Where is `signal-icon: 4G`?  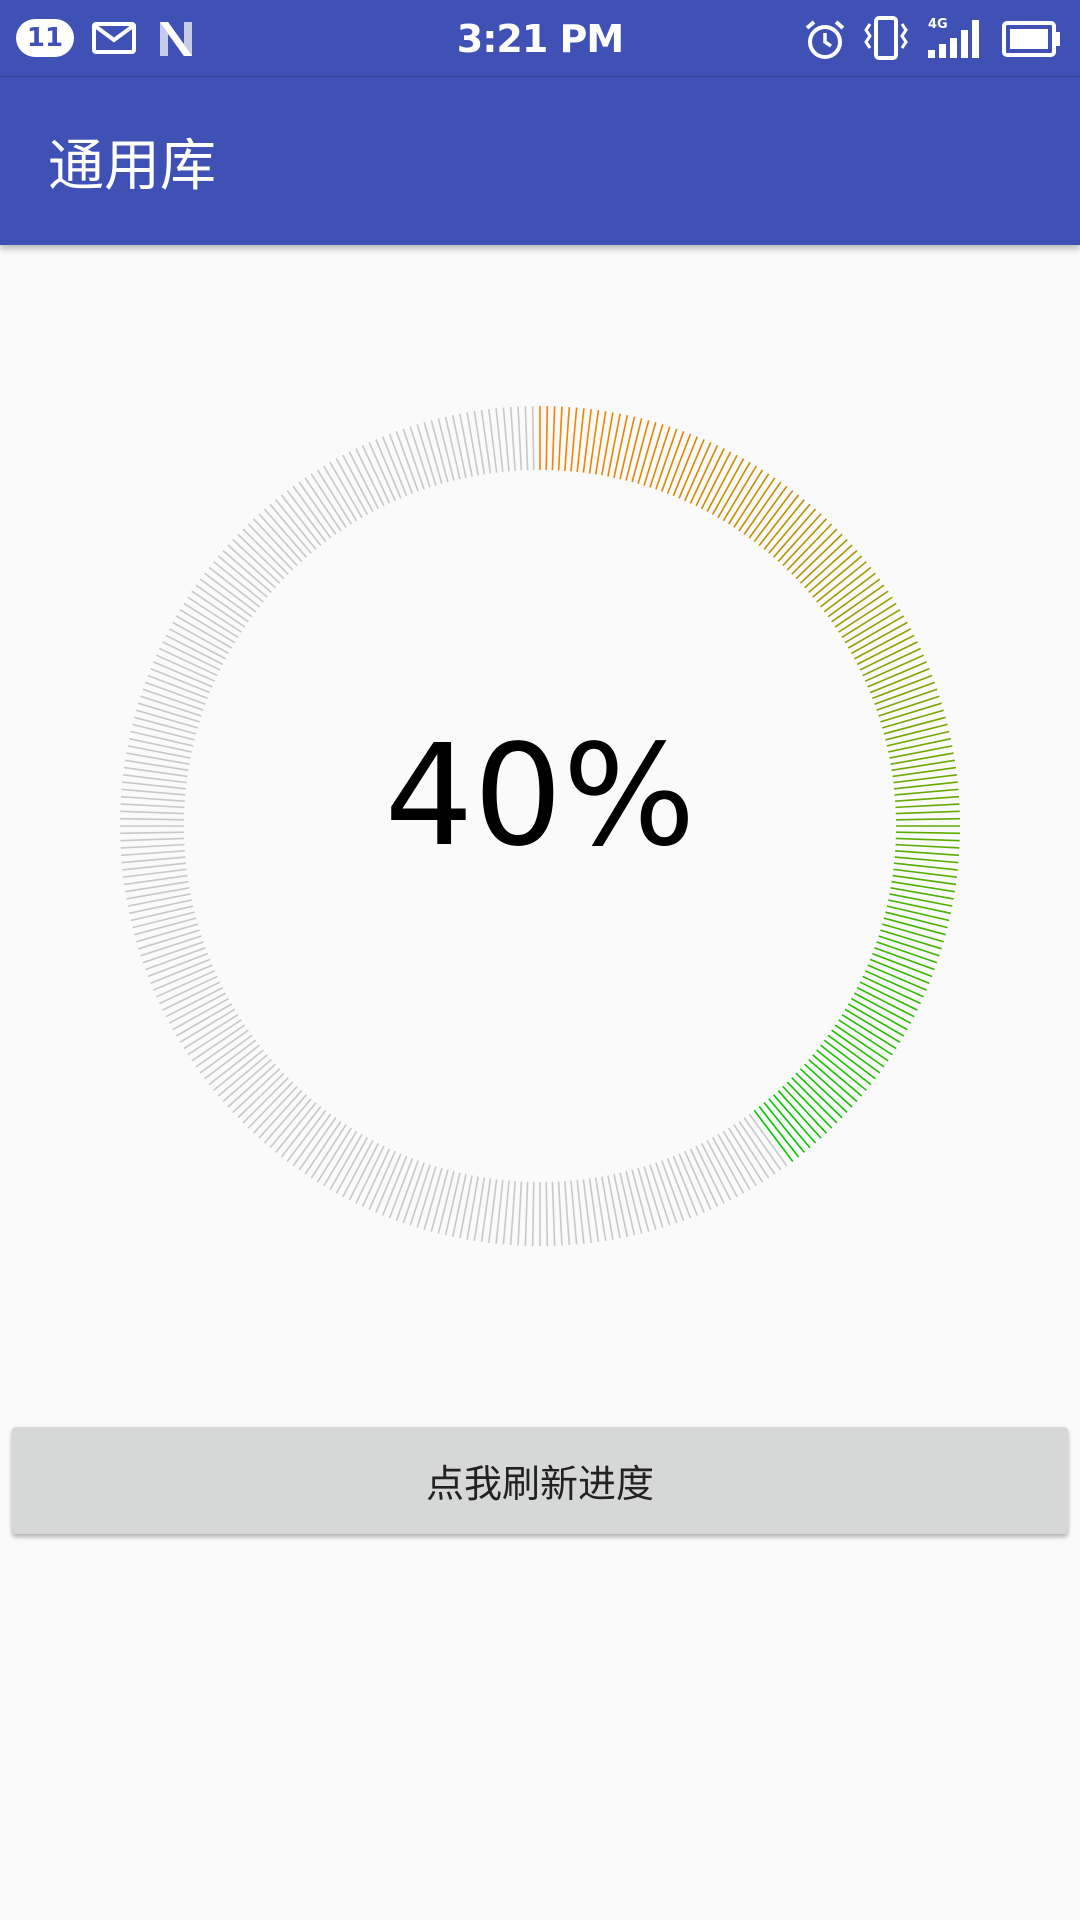 signal-icon: 4G is located at coordinates (953, 37).